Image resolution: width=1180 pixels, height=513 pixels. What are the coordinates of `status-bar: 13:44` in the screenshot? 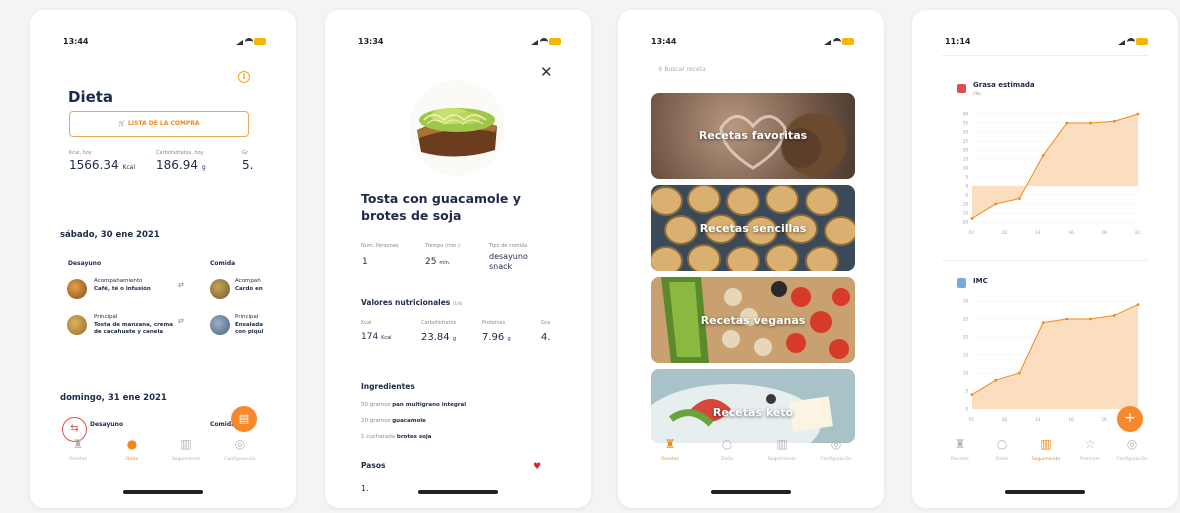 It's located at (164, 43).